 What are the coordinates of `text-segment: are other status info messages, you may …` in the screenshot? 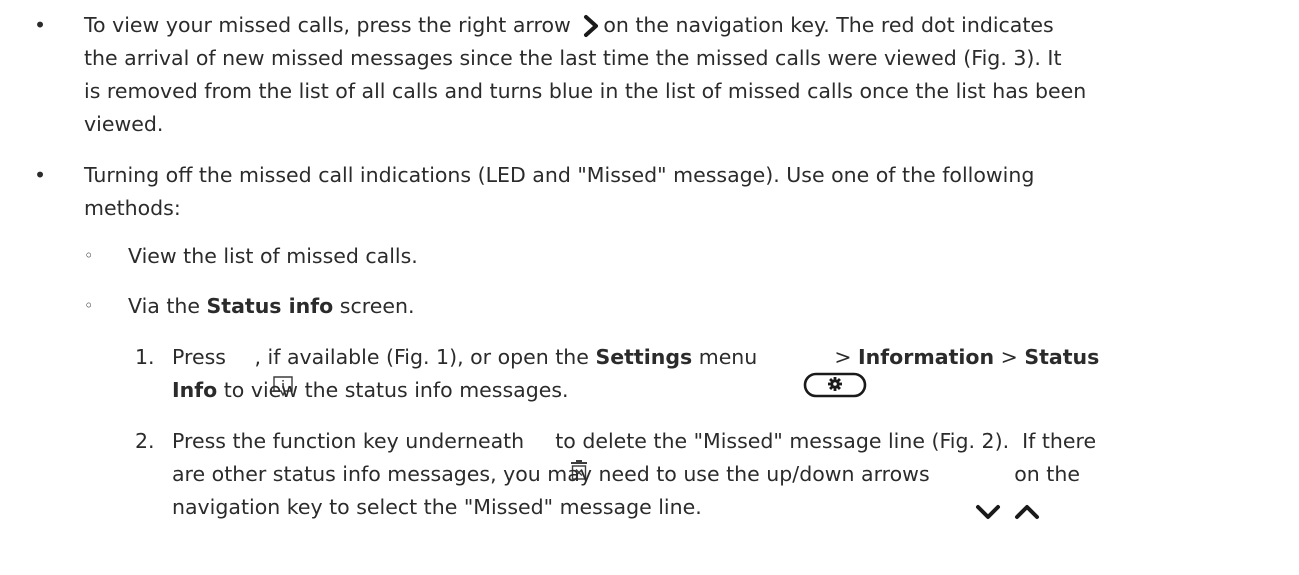 It's located at (551, 474).